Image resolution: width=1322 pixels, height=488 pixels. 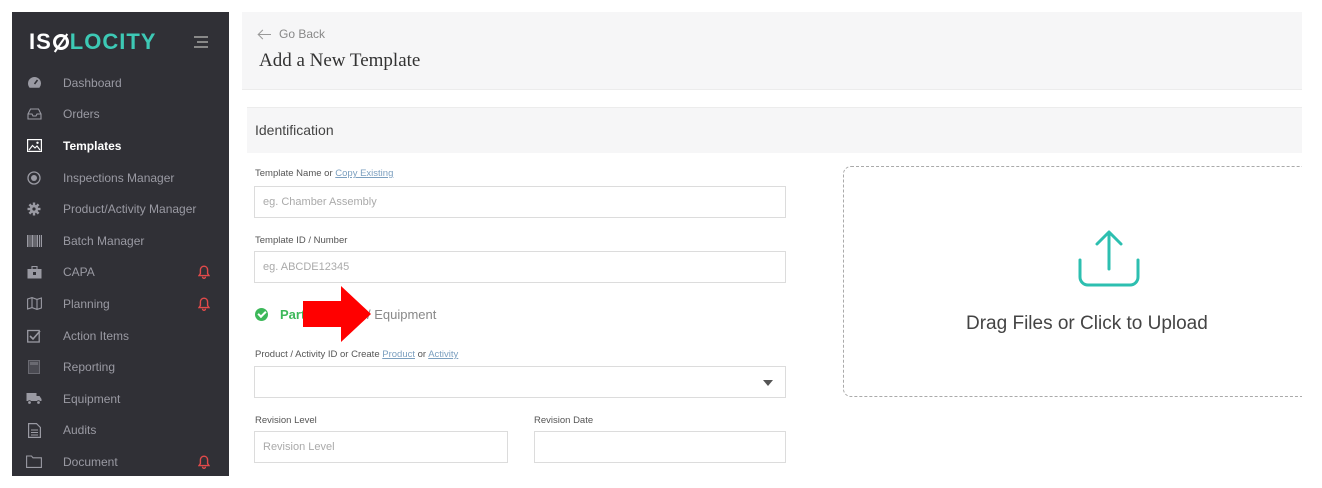 I want to click on target-icon, so click(x=34, y=177).